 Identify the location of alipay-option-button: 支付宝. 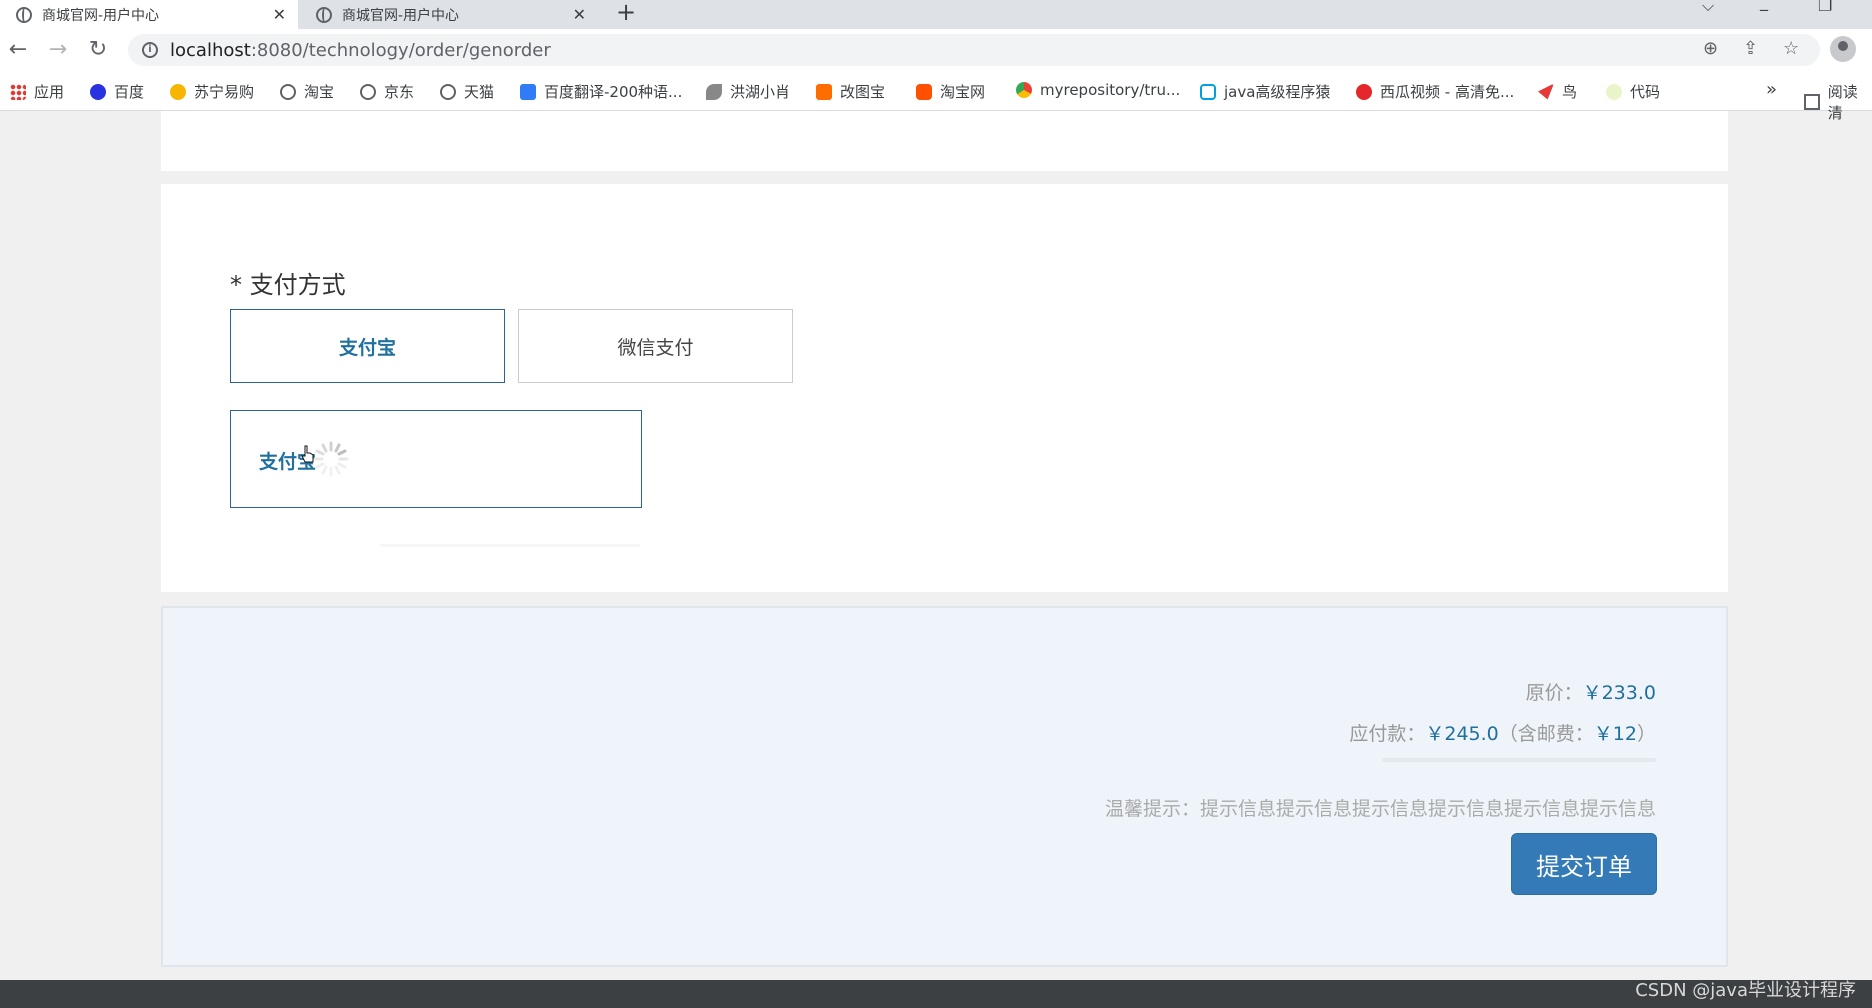
(367, 346).